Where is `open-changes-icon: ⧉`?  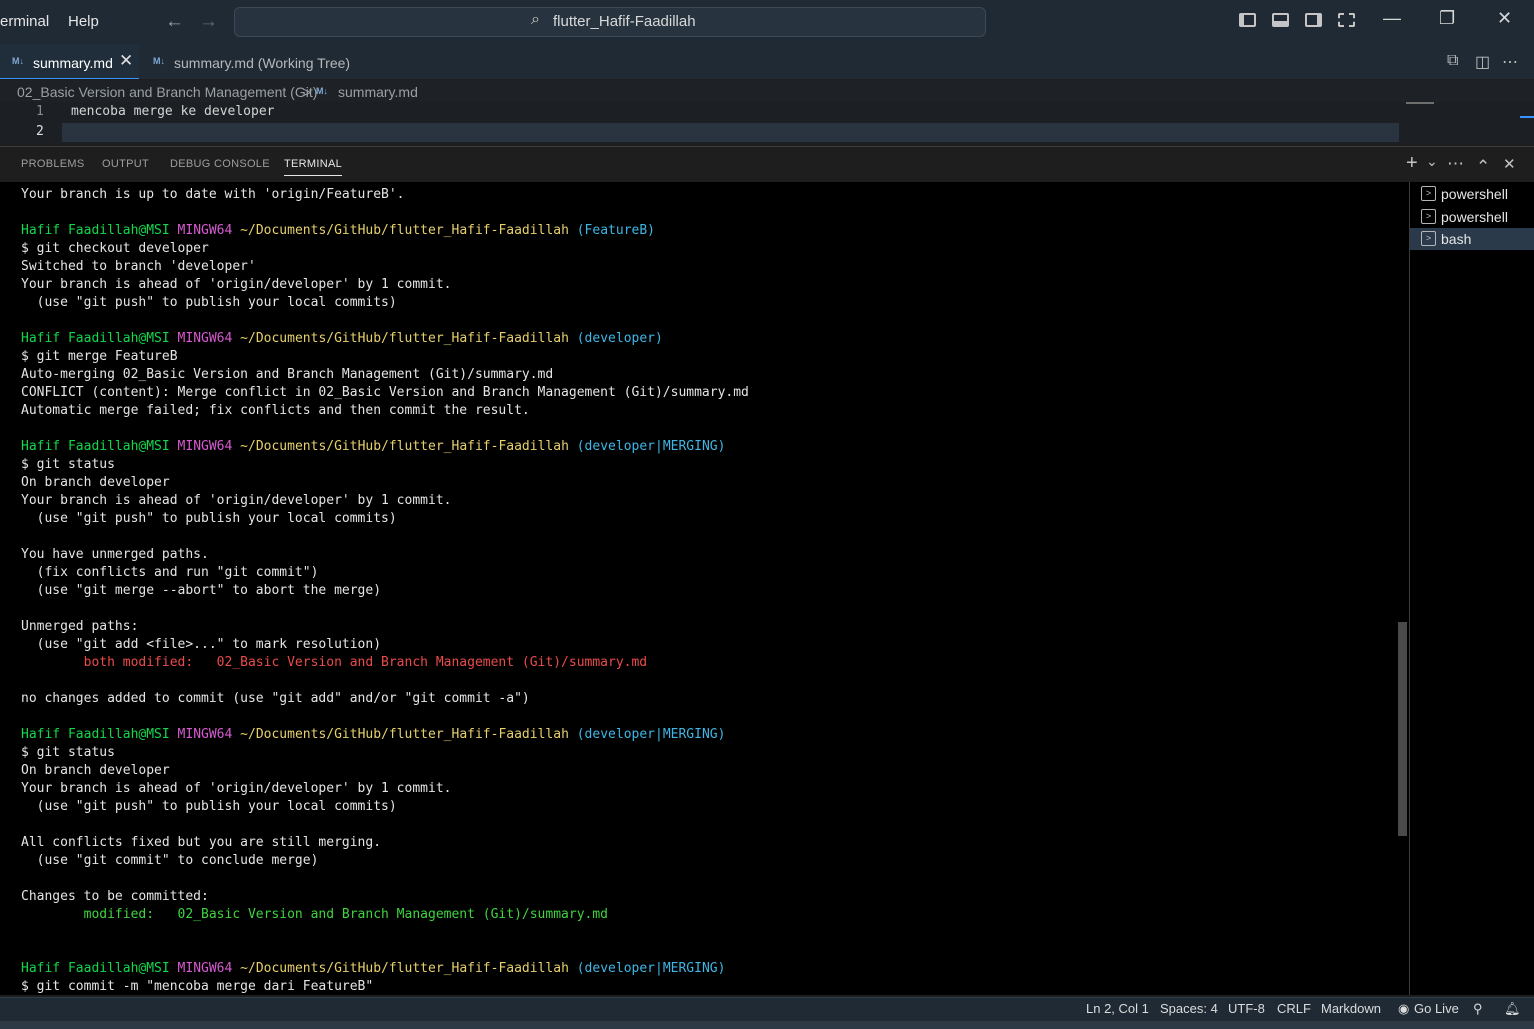
open-changes-icon: ⧉ is located at coordinates (1452, 61).